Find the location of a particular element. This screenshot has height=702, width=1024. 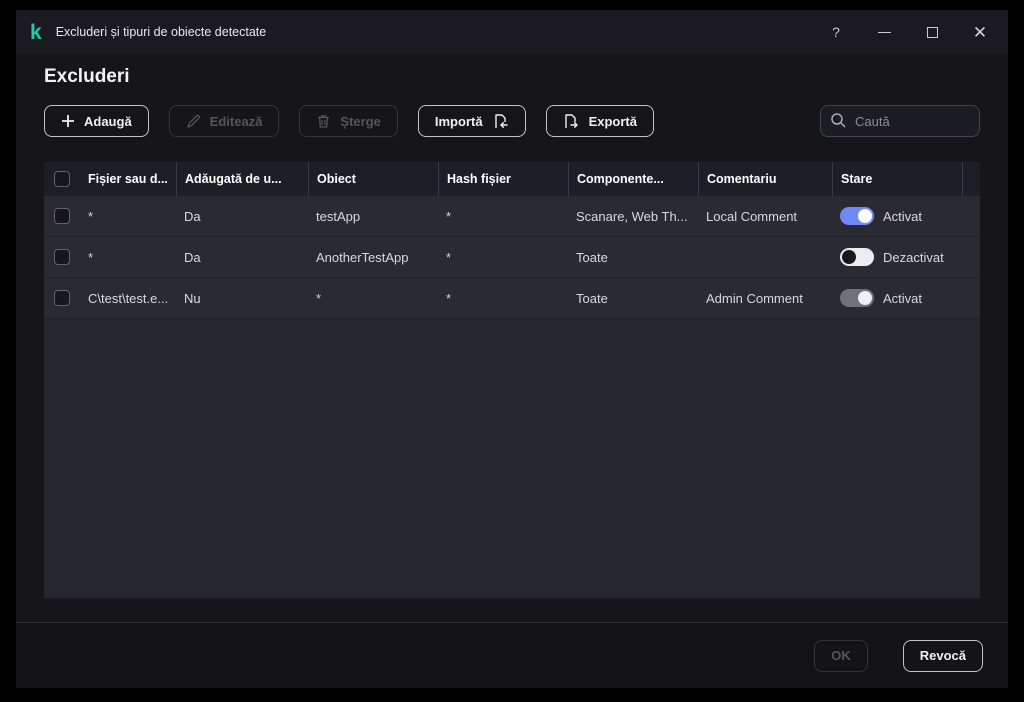

select-all-checkbox is located at coordinates (62, 179).